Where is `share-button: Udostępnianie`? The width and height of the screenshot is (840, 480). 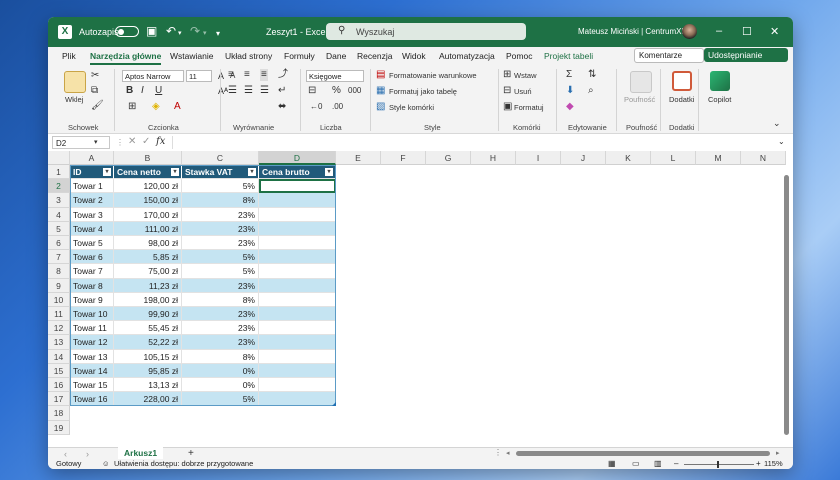
share-button: Udostępnianie is located at coordinates (746, 55).